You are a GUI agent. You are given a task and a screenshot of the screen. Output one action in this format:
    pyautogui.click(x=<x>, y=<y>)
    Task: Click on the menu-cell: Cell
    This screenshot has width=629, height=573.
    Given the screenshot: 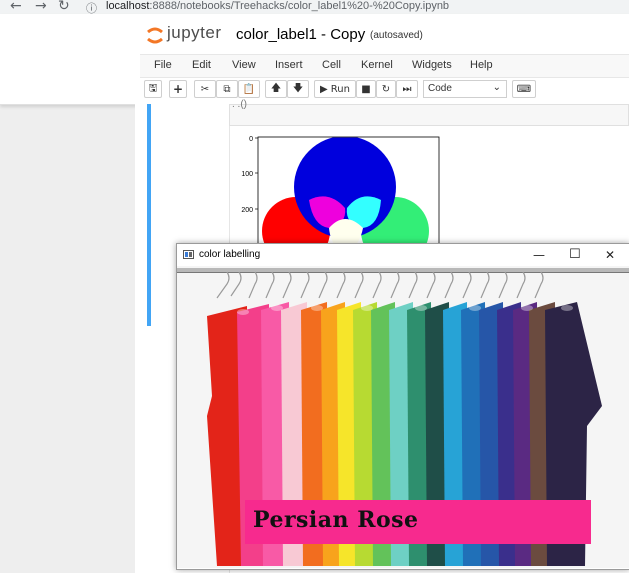 What is the action you would take?
    pyautogui.click(x=331, y=65)
    